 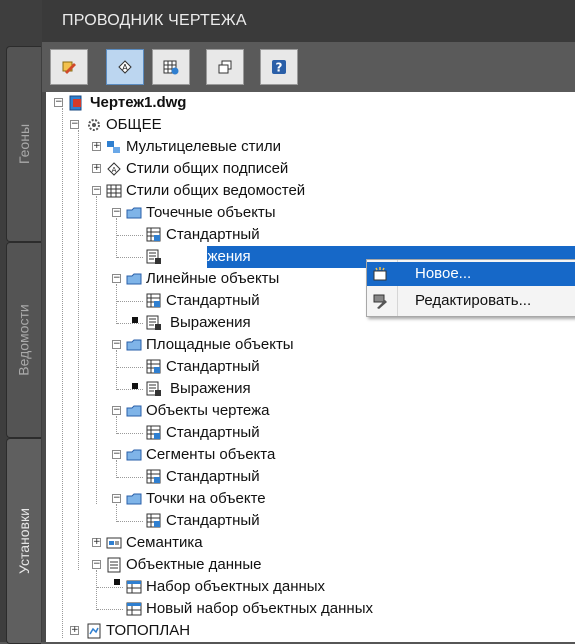 I want to click on edit-style-button, so click(x=69, y=67).